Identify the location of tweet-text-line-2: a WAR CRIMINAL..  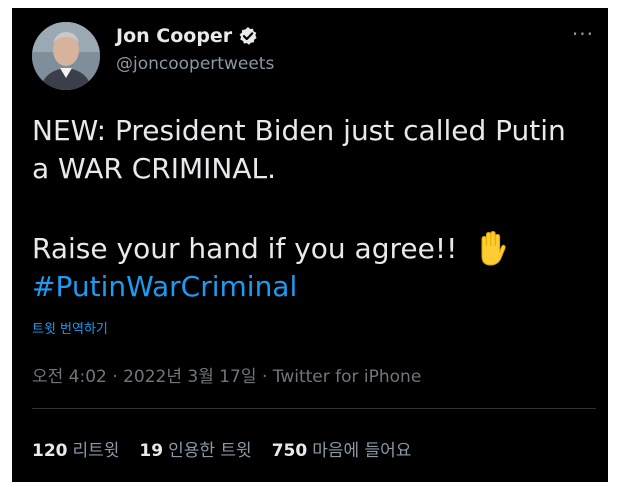
(154, 168).